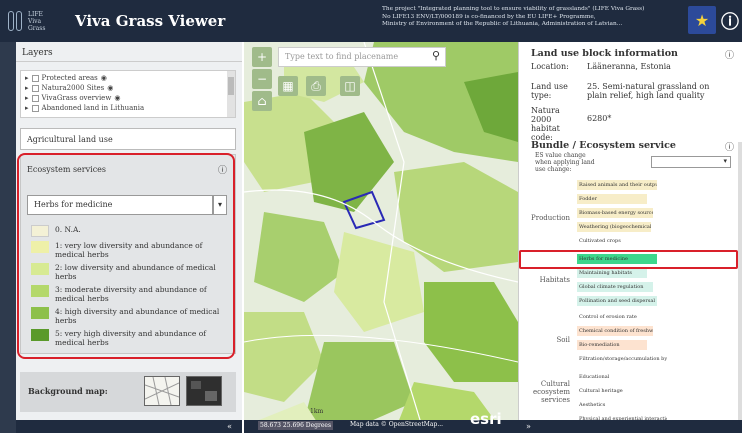 The width and height of the screenshot is (742, 433). Describe the element at coordinates (288, 86) in the screenshot. I see `grid-icon: ▦` at that location.